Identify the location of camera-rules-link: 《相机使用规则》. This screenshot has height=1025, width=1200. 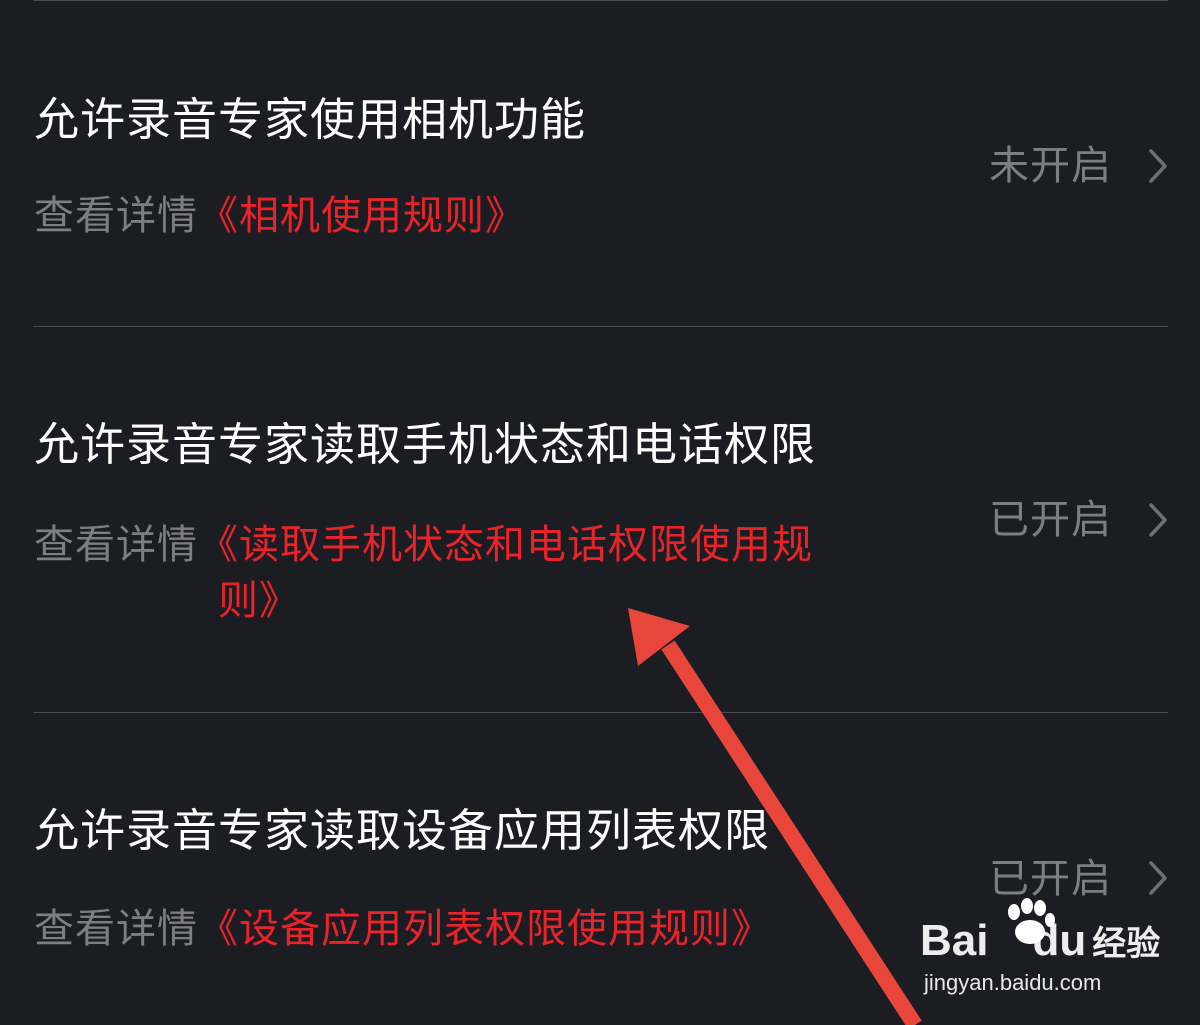
(362, 216).